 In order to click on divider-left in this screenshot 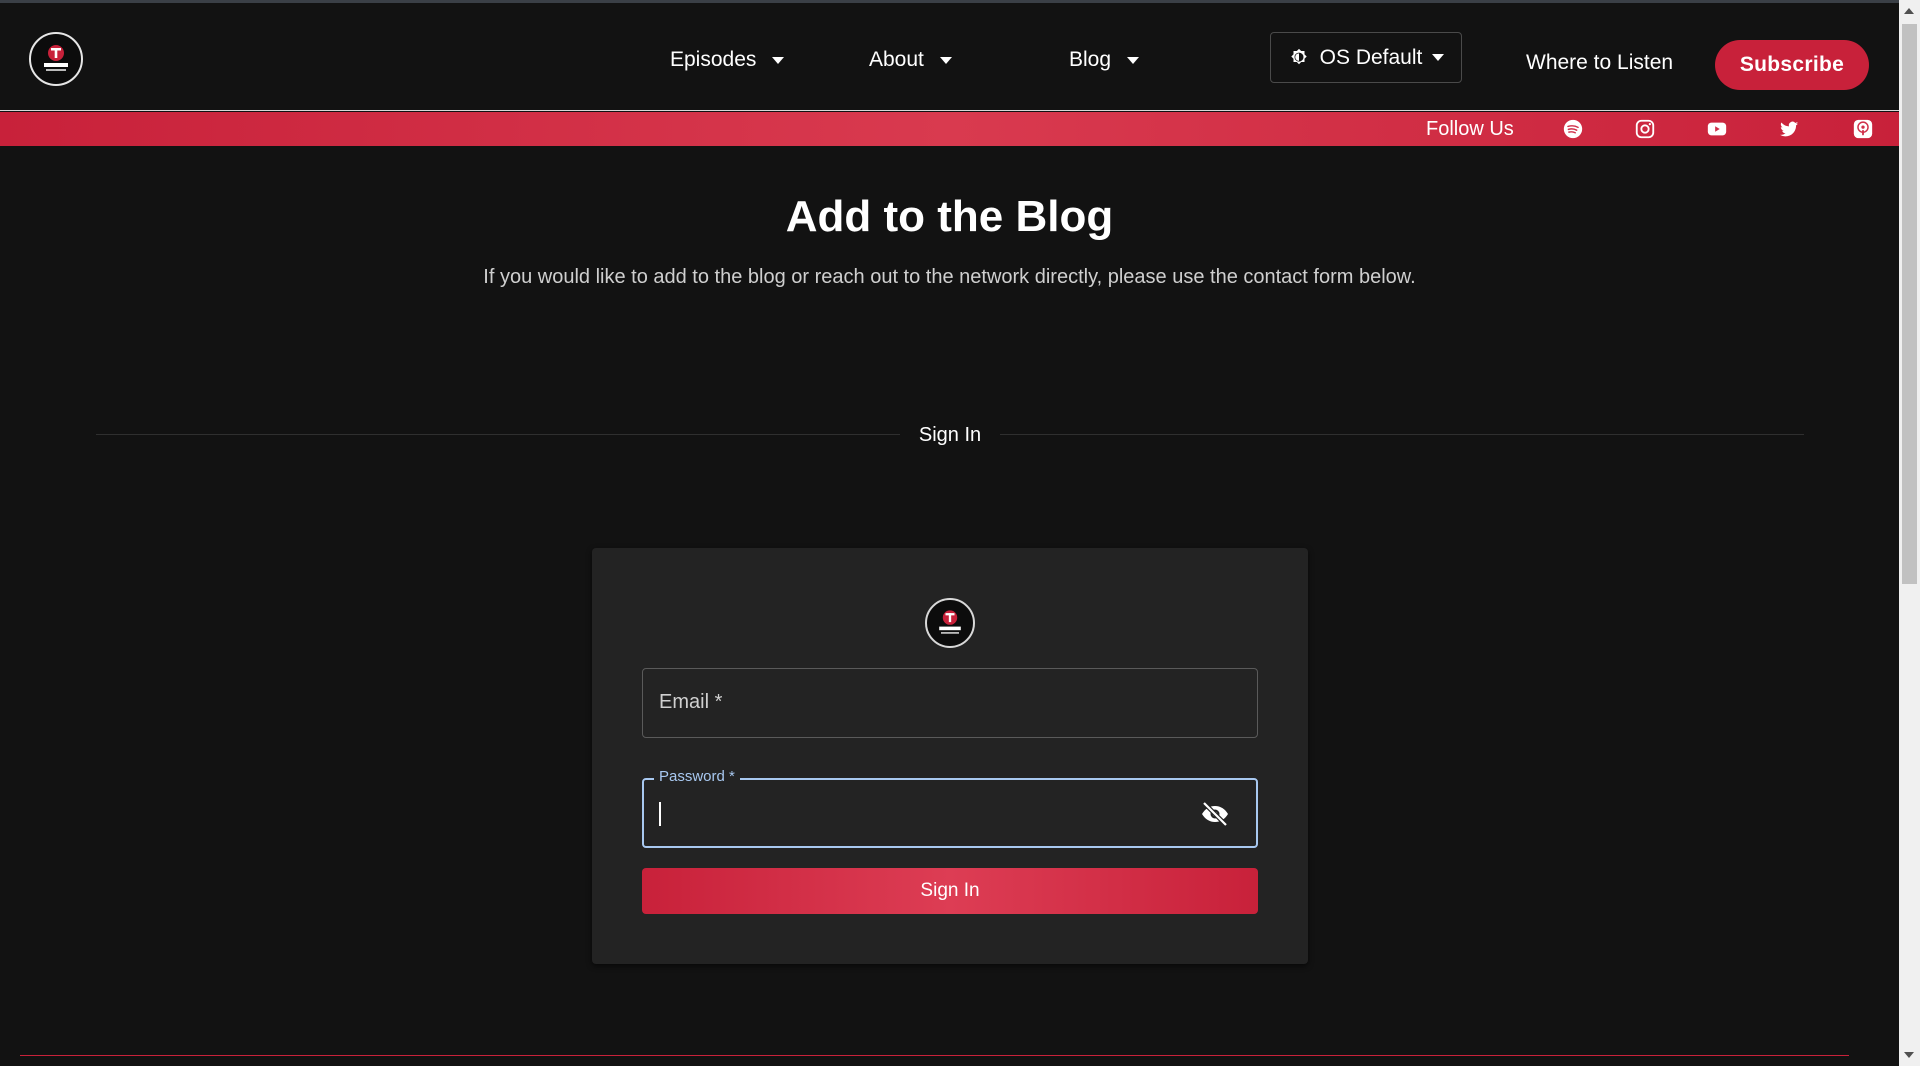, I will do `click(498, 434)`.